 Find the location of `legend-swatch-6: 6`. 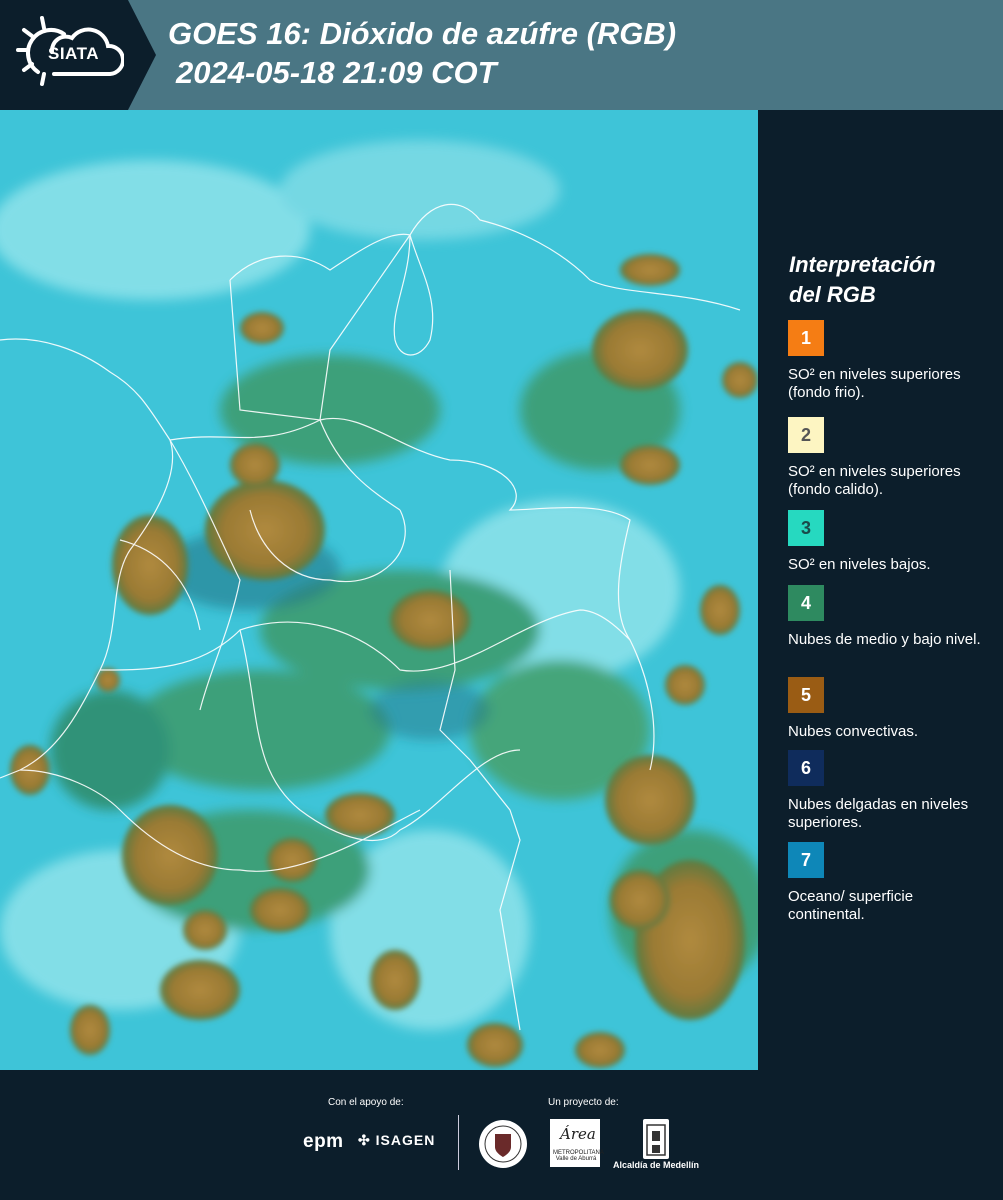

legend-swatch-6: 6 is located at coordinates (806, 768).